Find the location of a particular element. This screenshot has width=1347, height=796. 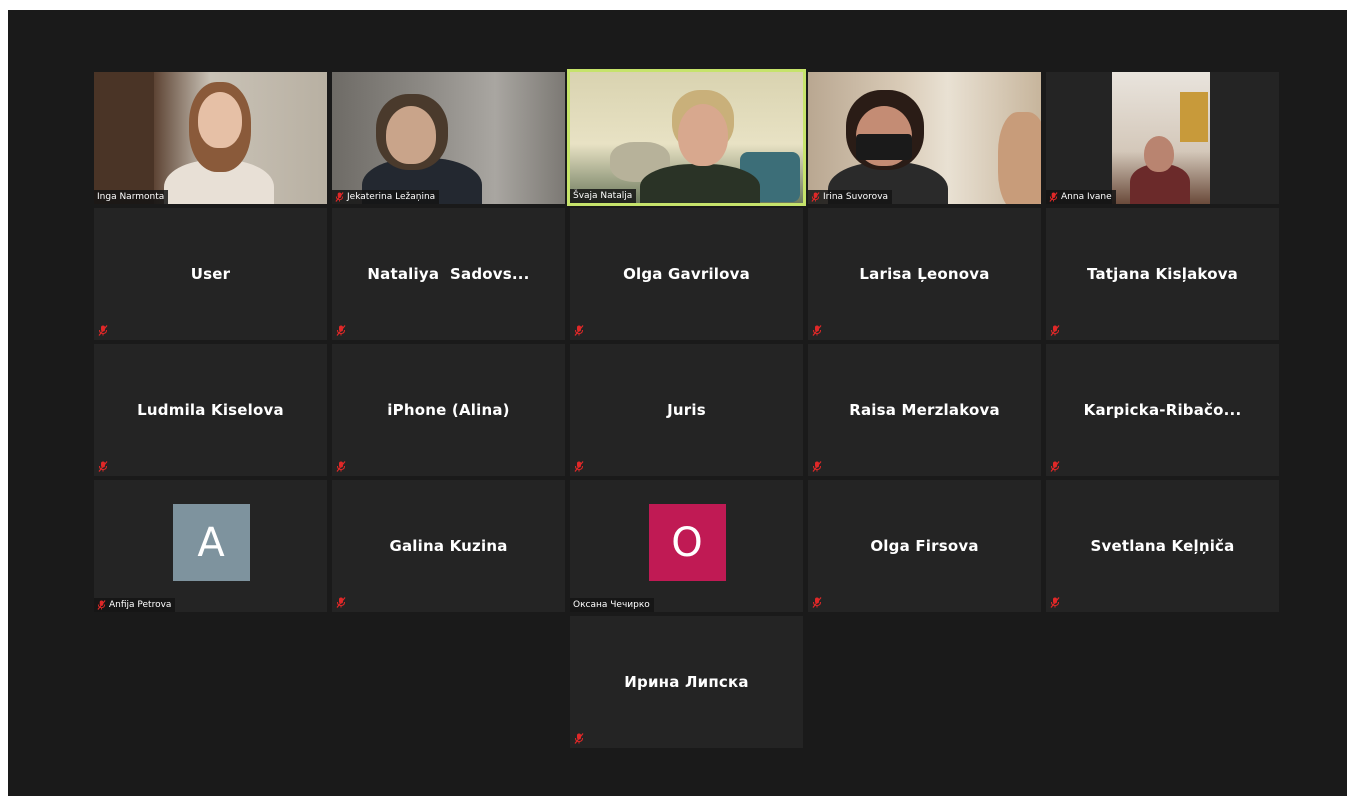

participant-tile-oksana-chechirko: O Оксана Чечирко is located at coordinates (686, 546).